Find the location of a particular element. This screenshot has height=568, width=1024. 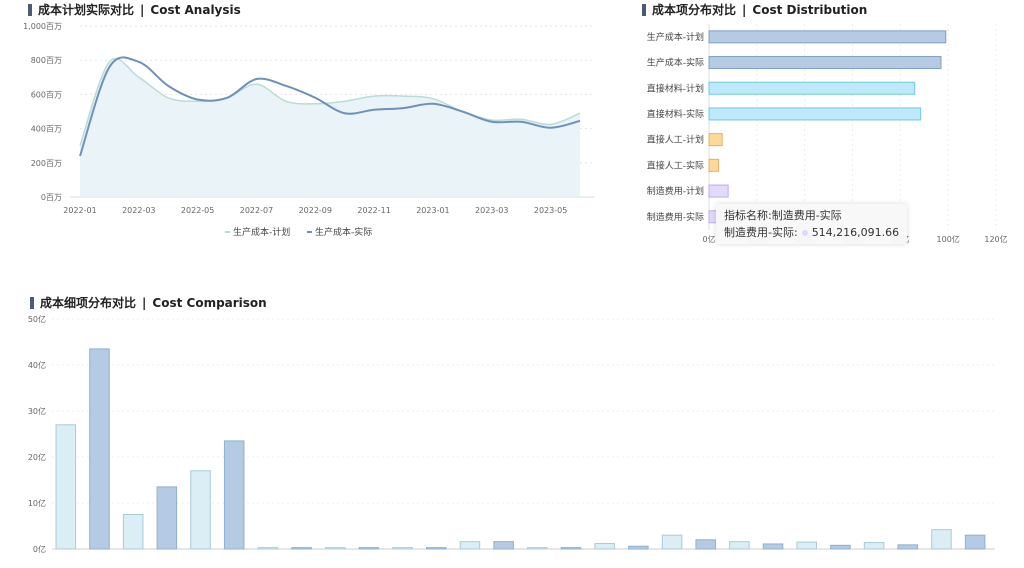

x-tick-label: 100亿 is located at coordinates (948, 239).